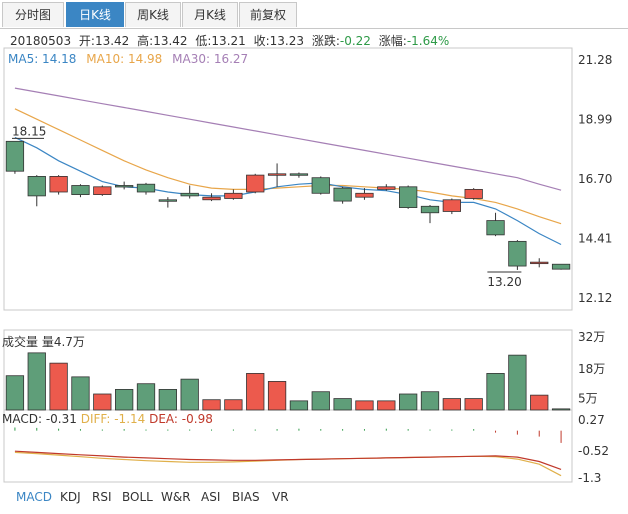  Describe the element at coordinates (280, 497) in the screenshot. I see `indicator-tab-vr: VR` at that location.